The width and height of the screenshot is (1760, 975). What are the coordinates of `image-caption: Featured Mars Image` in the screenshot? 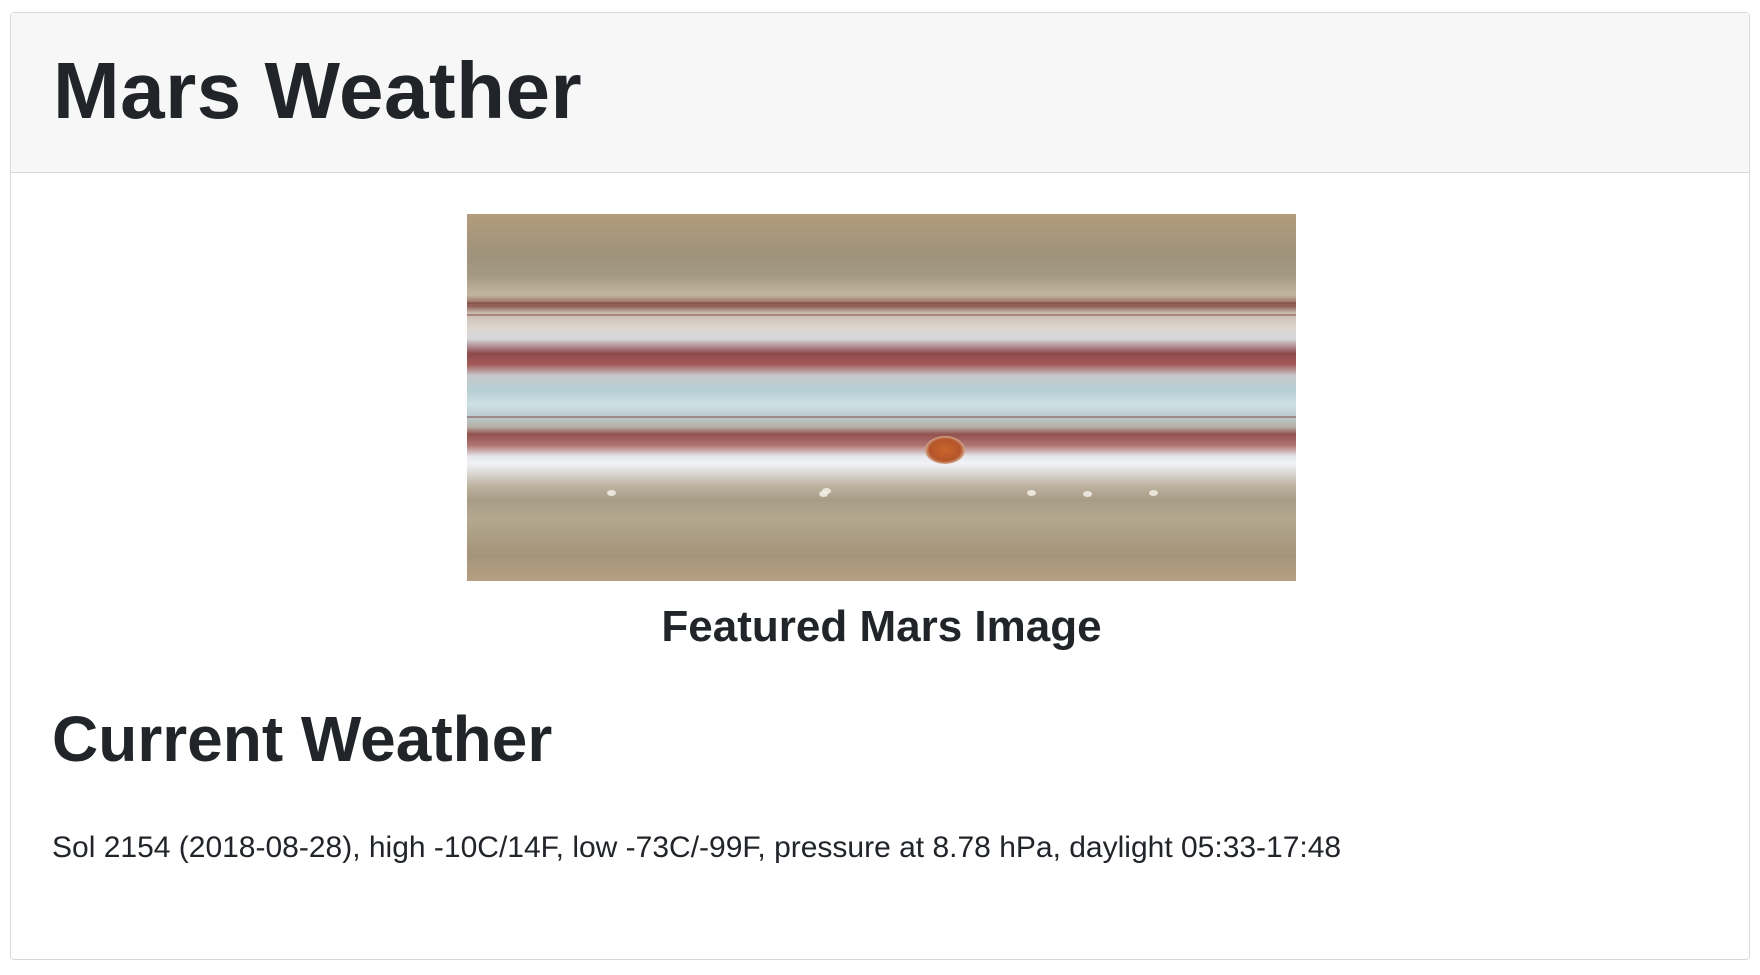 It's located at (881, 626).